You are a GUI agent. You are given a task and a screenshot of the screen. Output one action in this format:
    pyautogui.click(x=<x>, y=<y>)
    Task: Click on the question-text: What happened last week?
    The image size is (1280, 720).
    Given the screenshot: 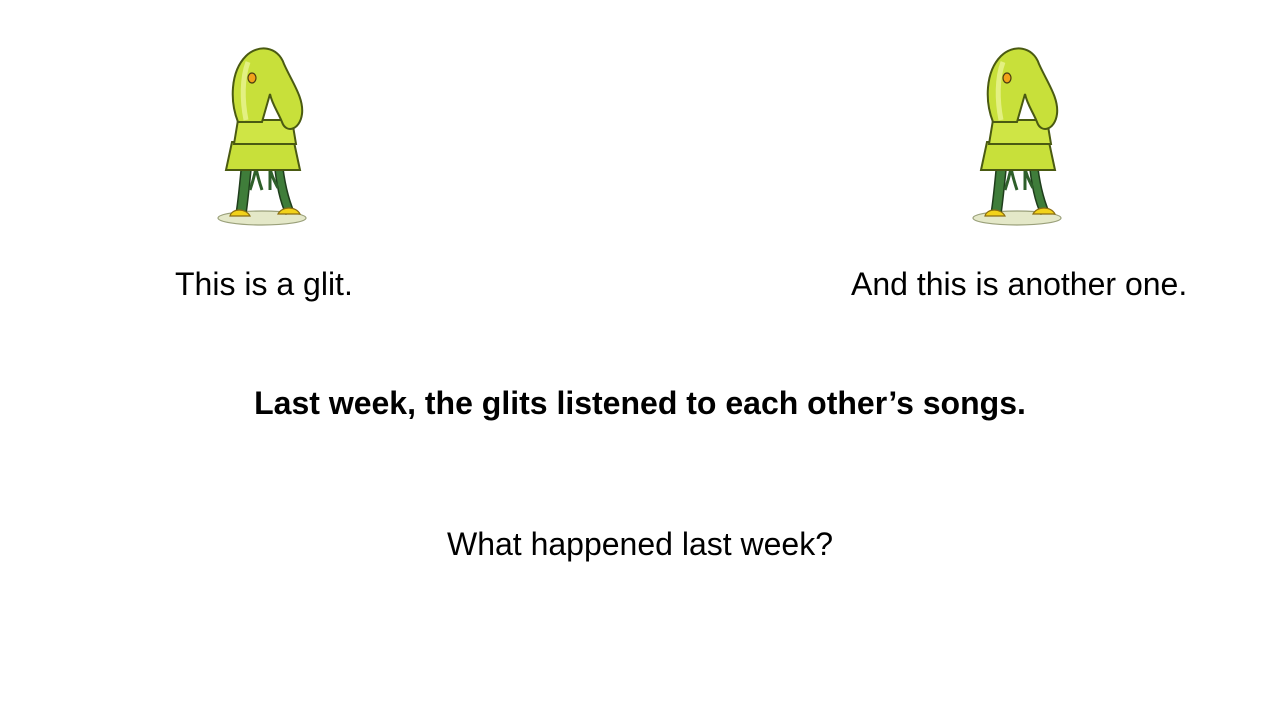 What is the action you would take?
    pyautogui.click(x=640, y=544)
    